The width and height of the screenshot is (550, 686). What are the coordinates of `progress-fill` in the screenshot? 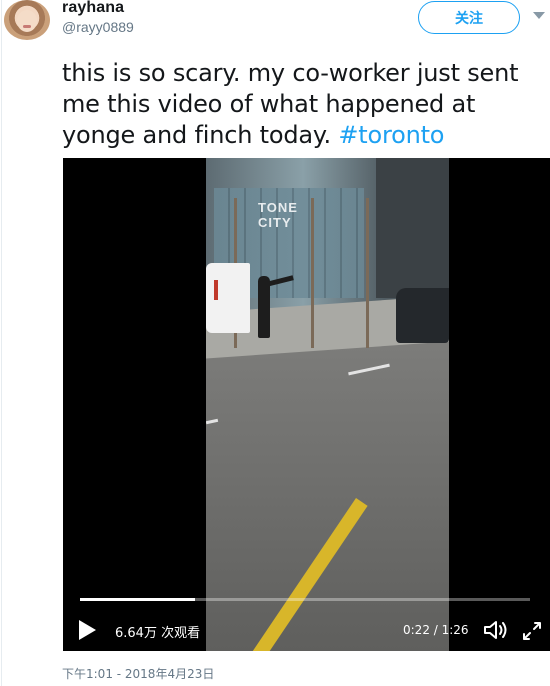 It's located at (138, 599).